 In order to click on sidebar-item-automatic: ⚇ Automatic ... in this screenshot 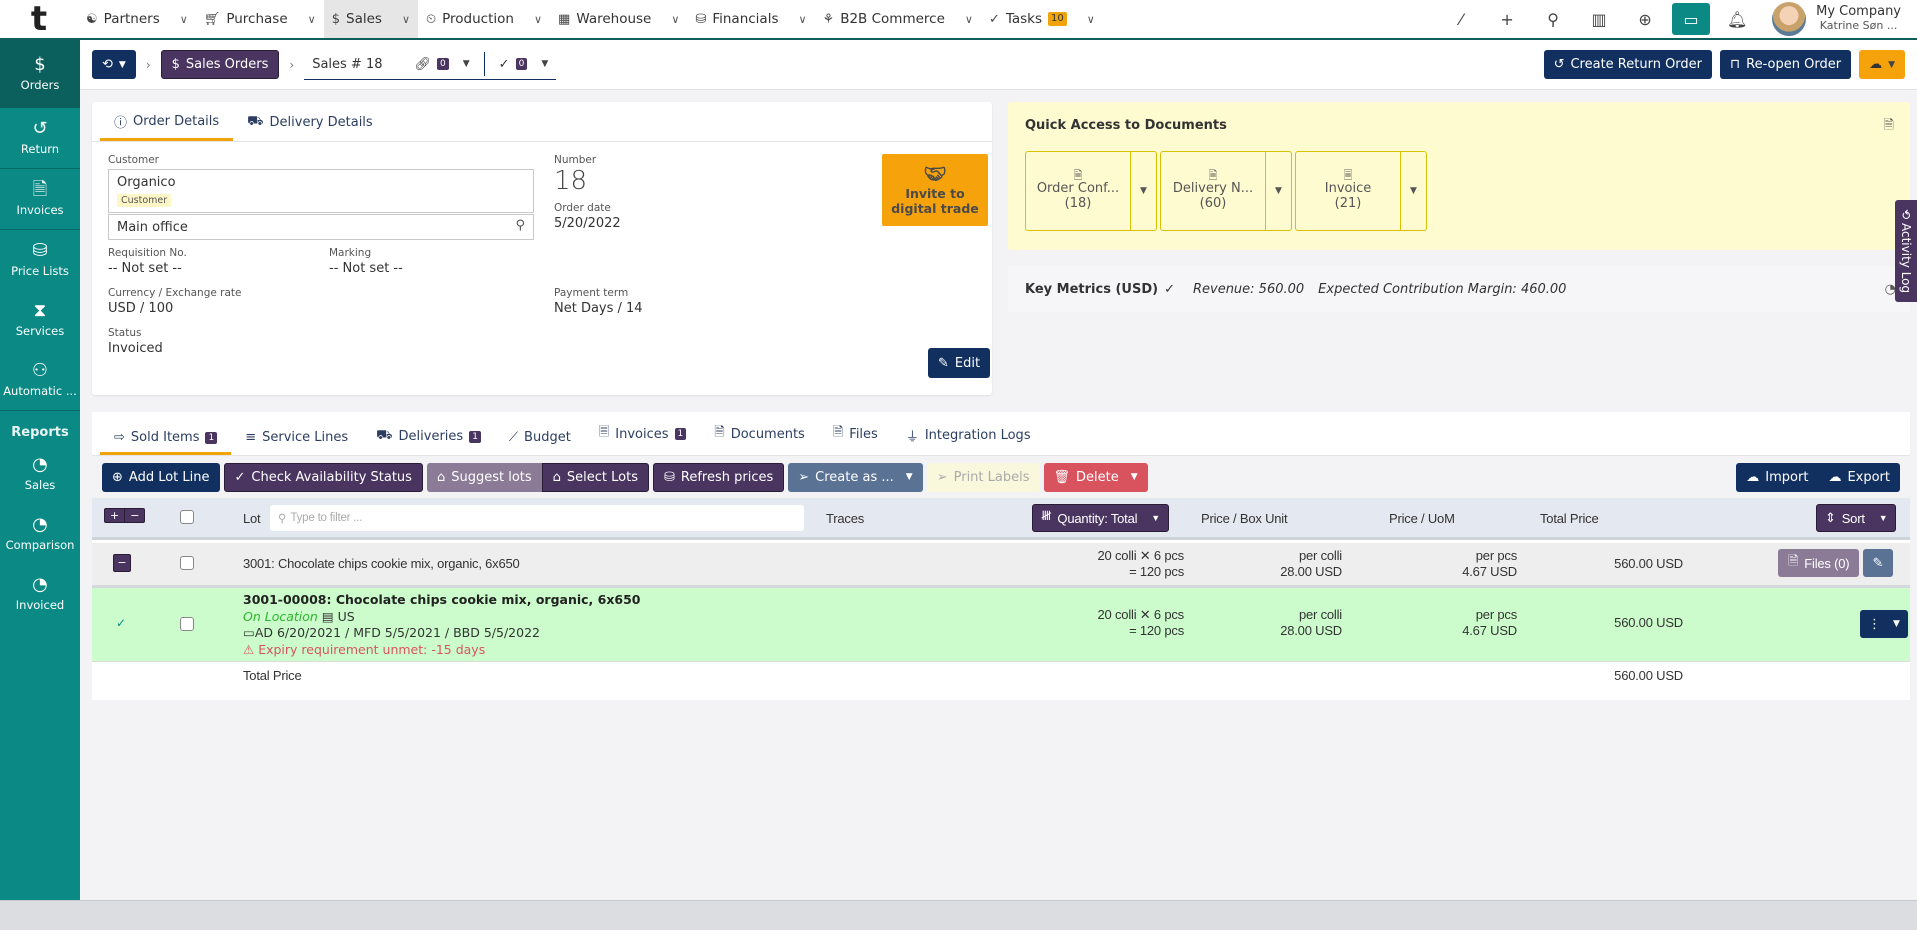, I will do `click(40, 380)`.